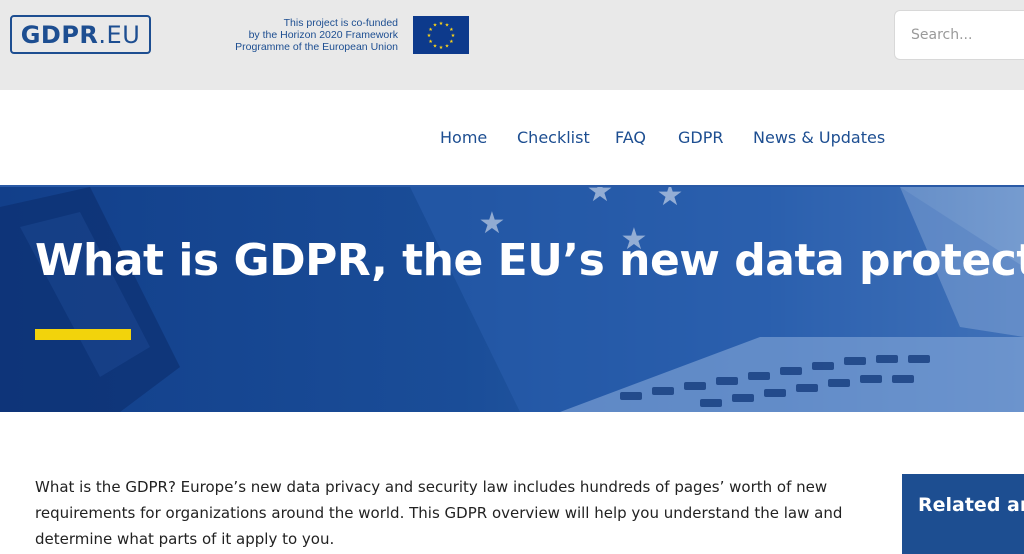  I want to click on related-articles-title: Related articles, so click(971, 505).